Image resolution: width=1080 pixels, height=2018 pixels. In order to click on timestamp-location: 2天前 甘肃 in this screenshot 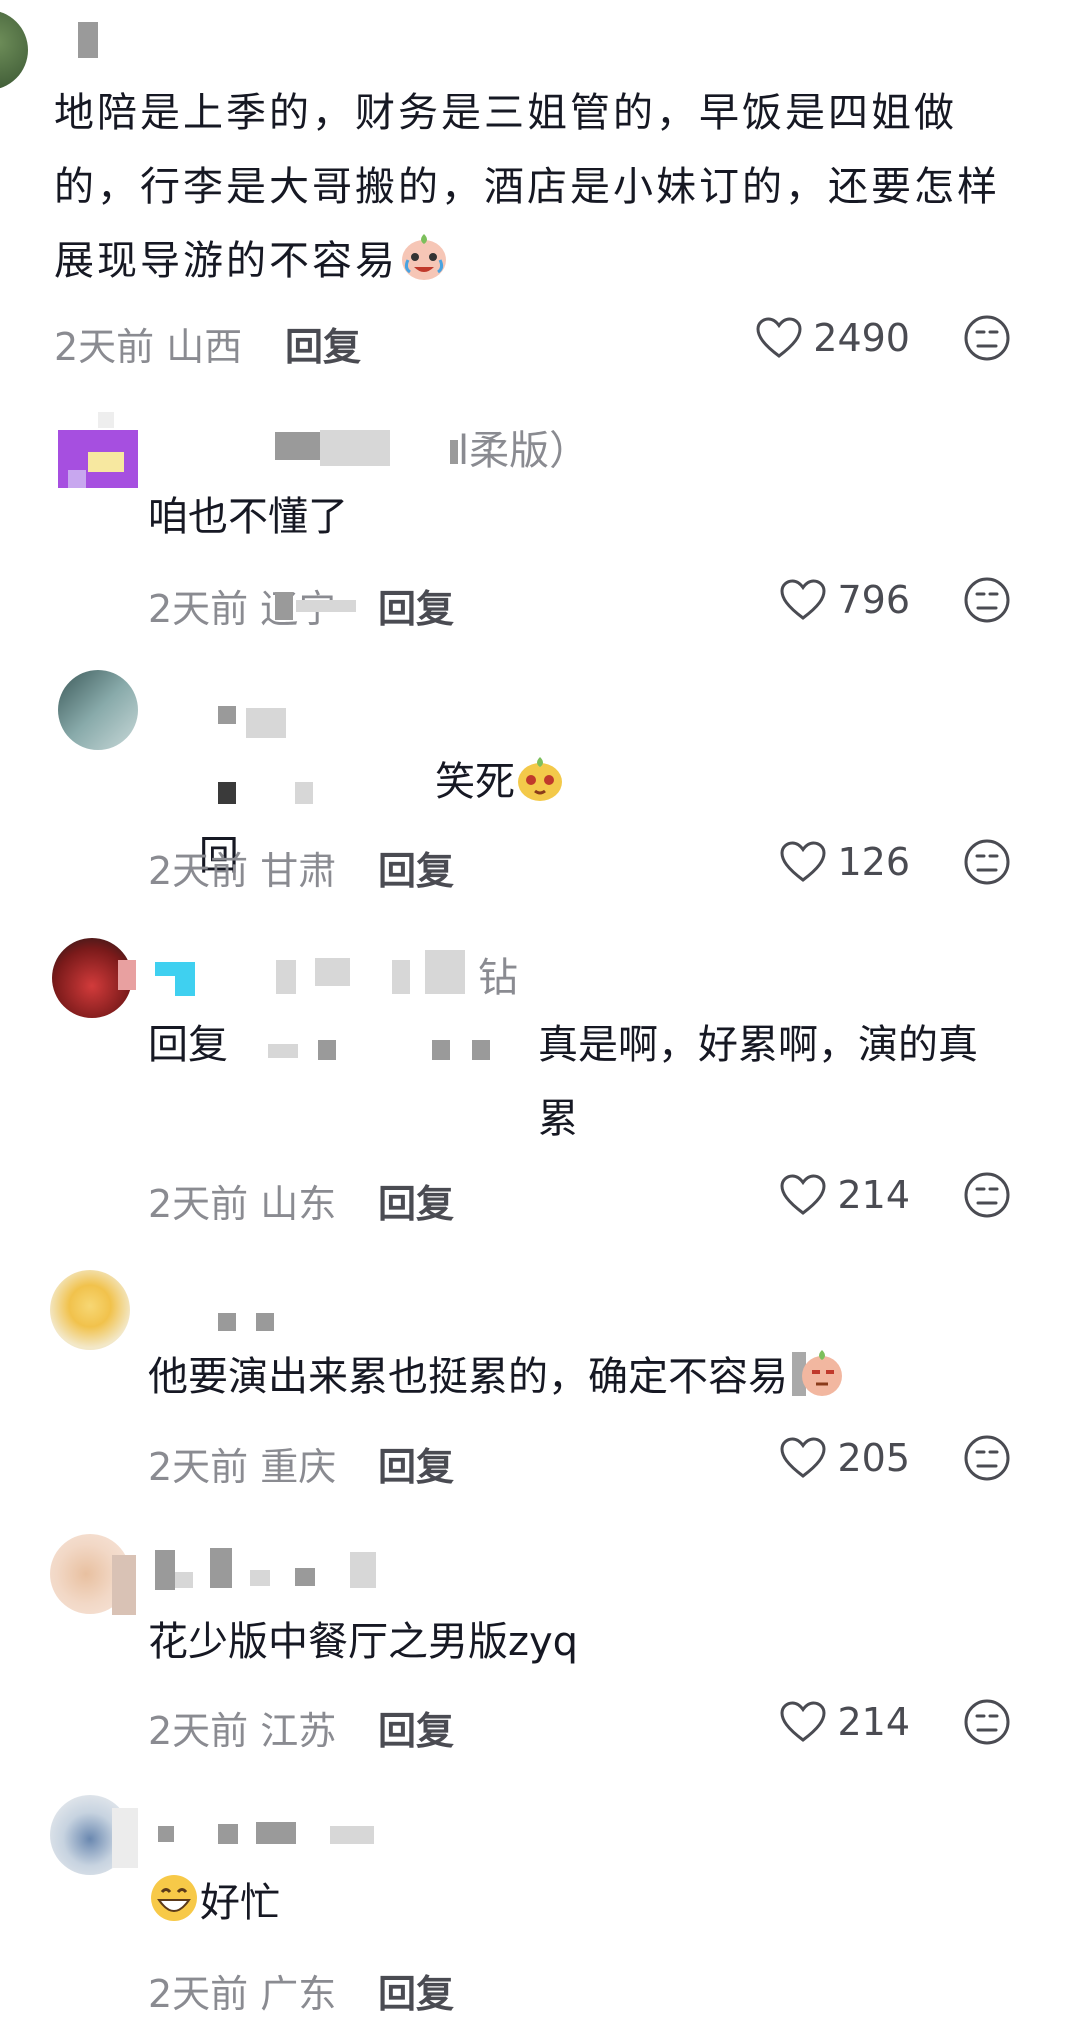, I will do `click(242, 871)`.